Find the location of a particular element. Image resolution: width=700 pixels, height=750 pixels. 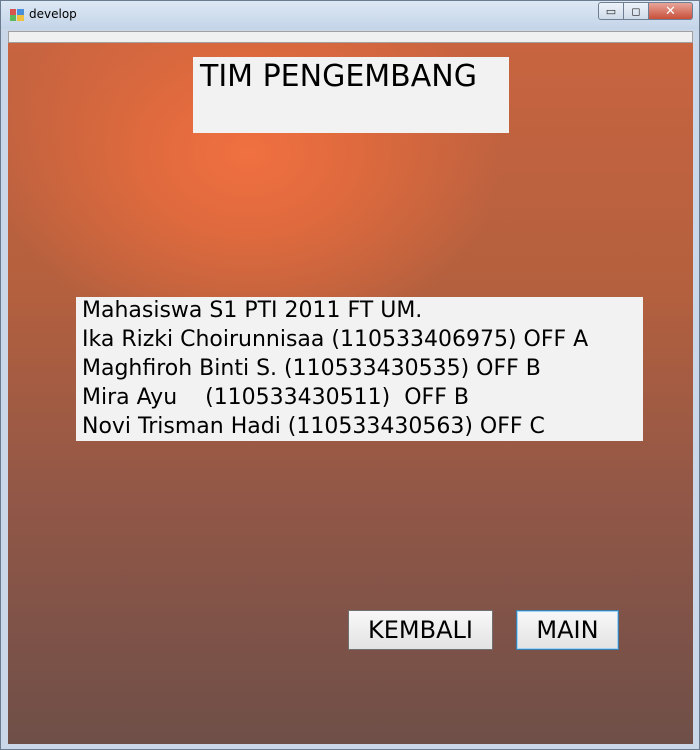

maximize-button: ◻ is located at coordinates (636, 11).